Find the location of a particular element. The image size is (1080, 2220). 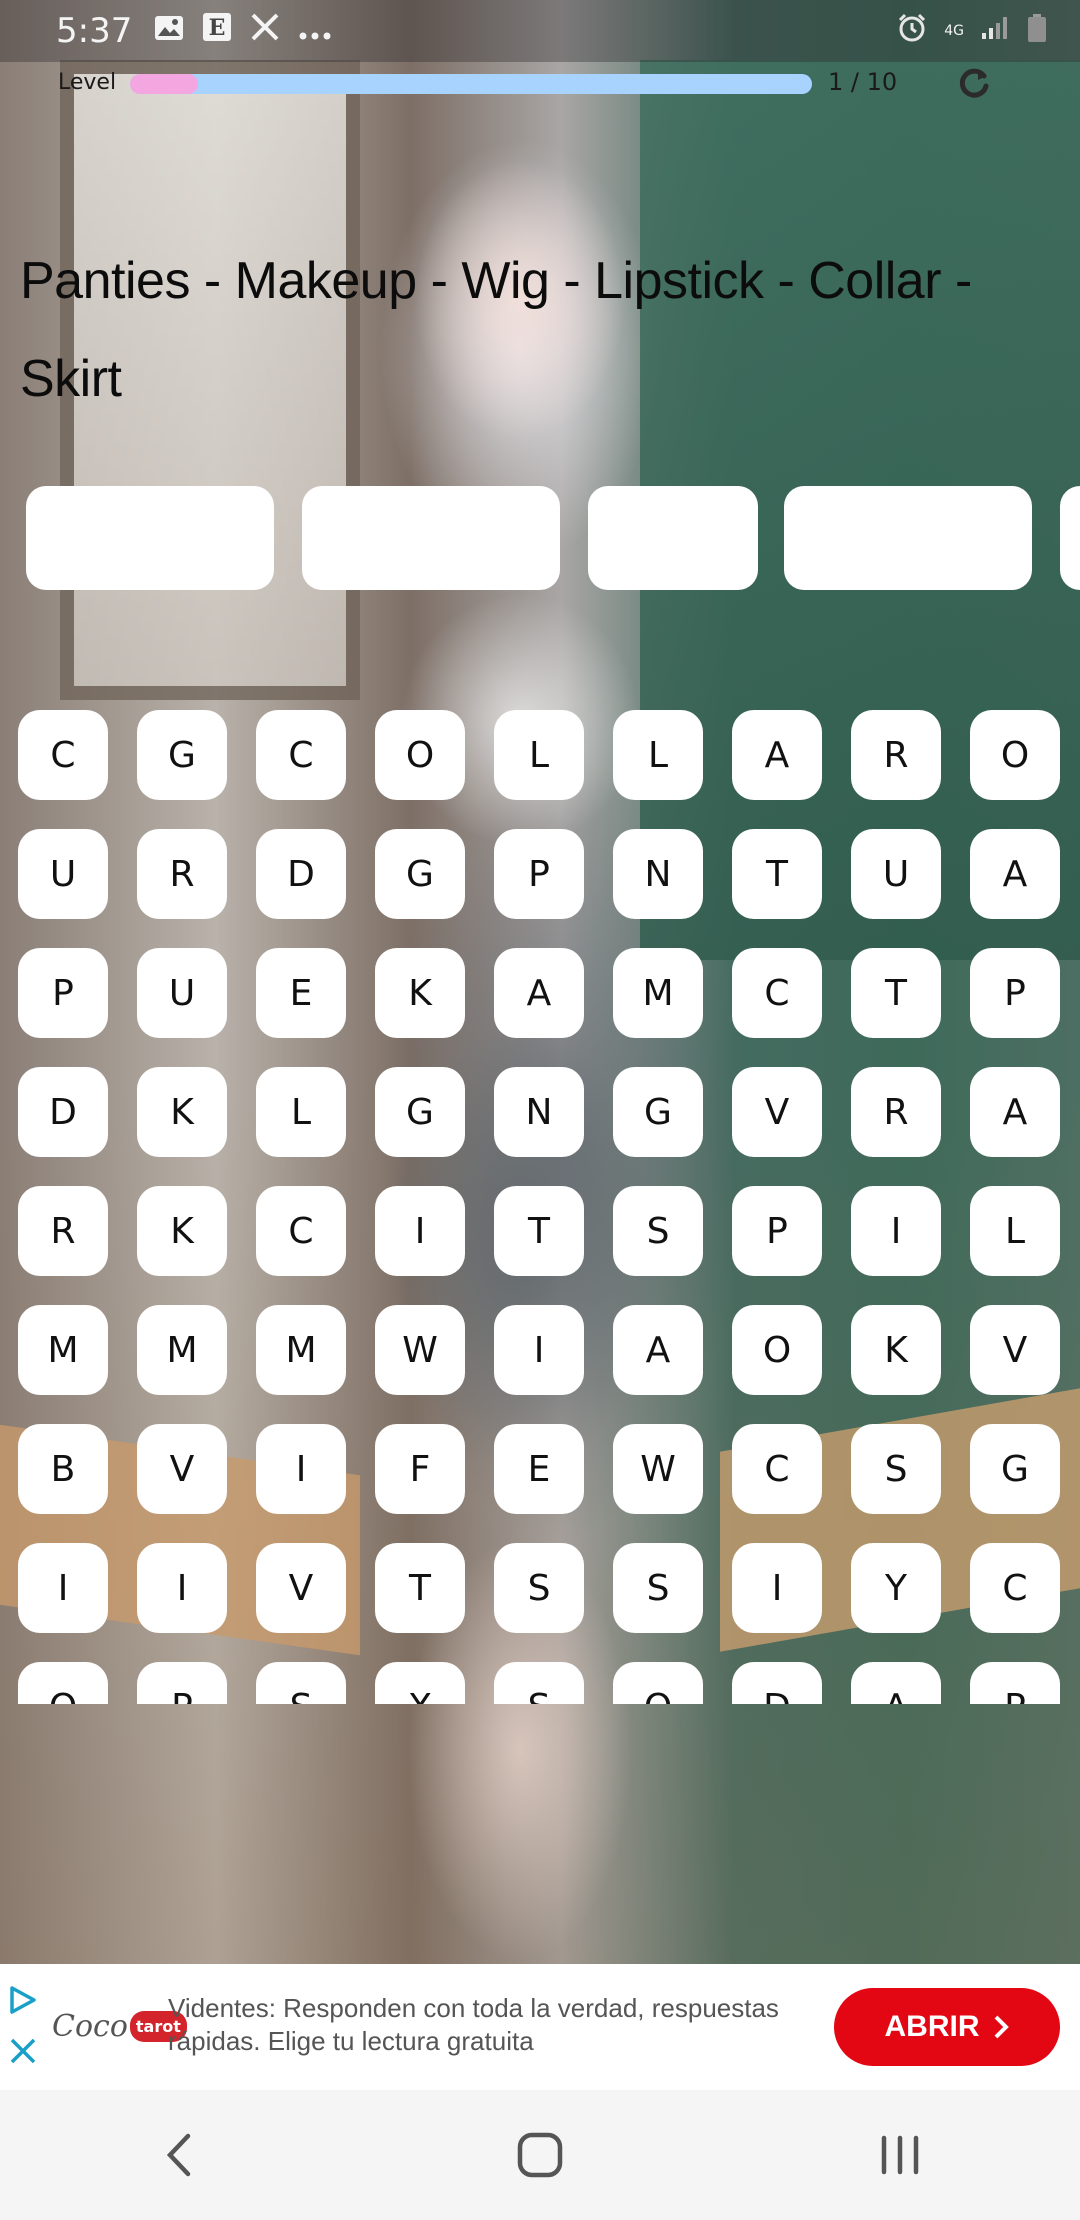

ad-brand-name: Coco is located at coordinates (90, 2026).